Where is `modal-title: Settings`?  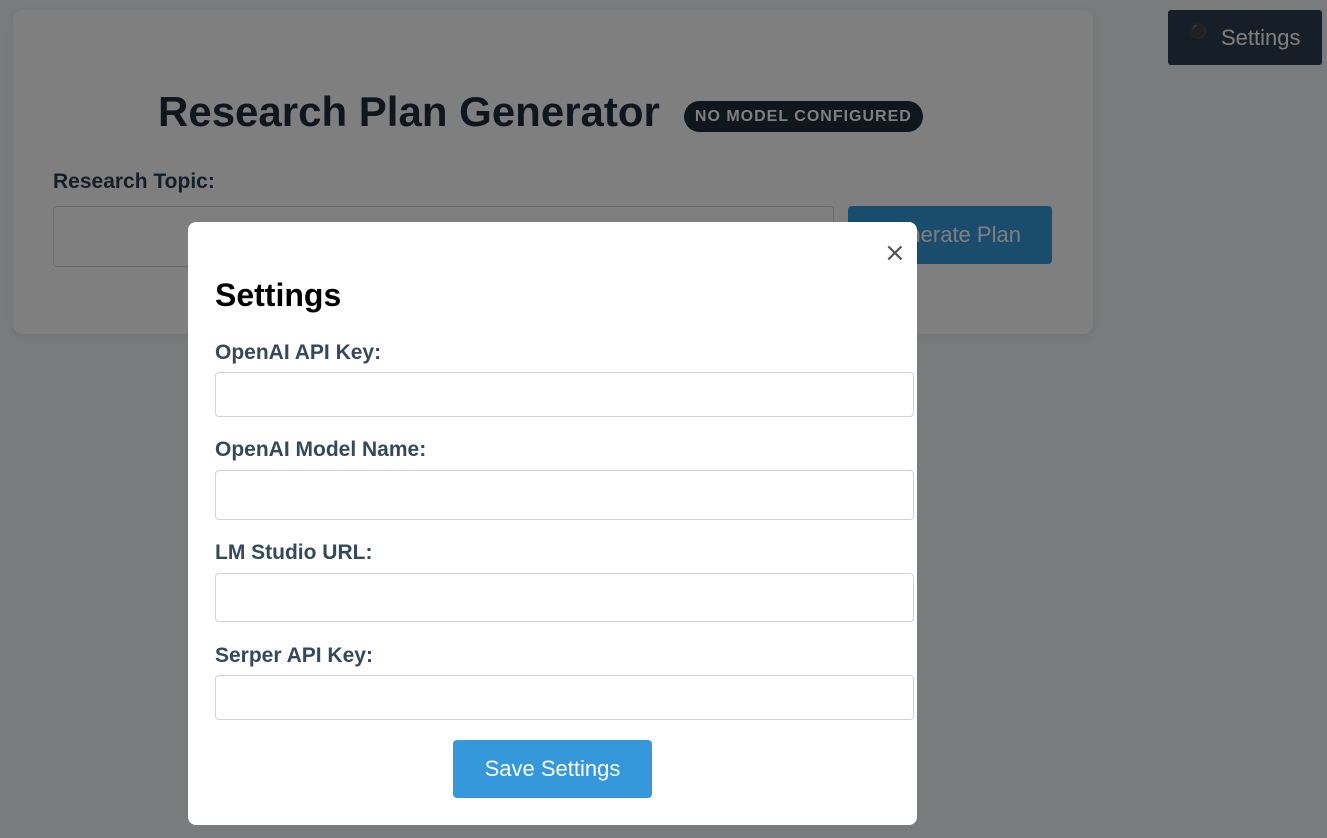
modal-title: Settings is located at coordinates (278, 295).